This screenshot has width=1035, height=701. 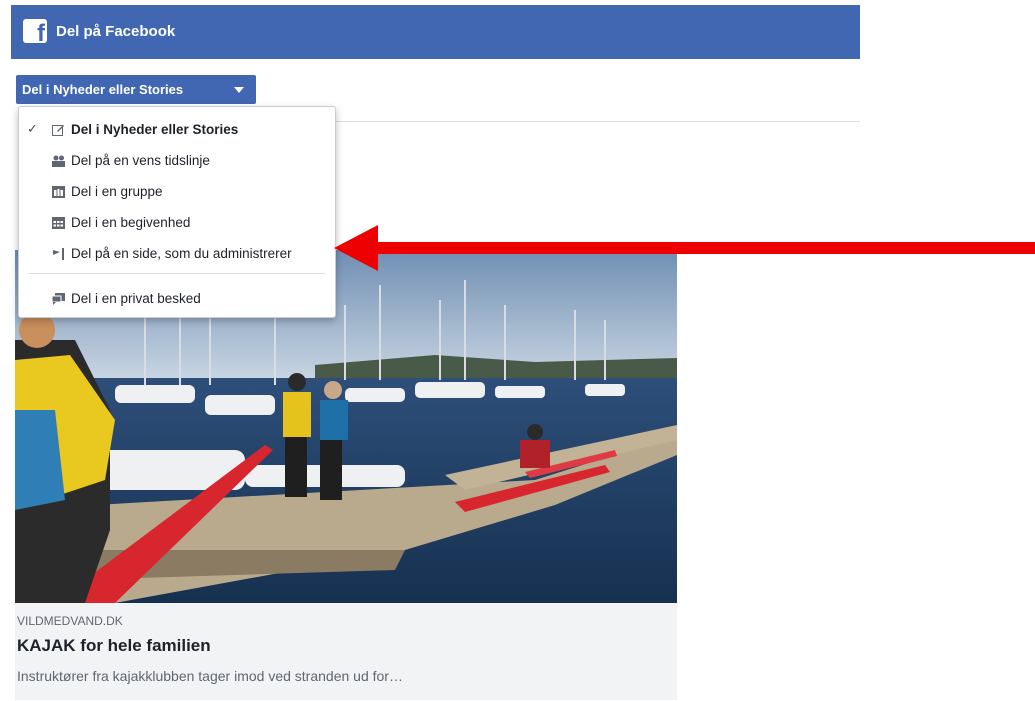 I want to click on menu-item-page: Del på en side, som du administrerer, so click(x=177, y=253).